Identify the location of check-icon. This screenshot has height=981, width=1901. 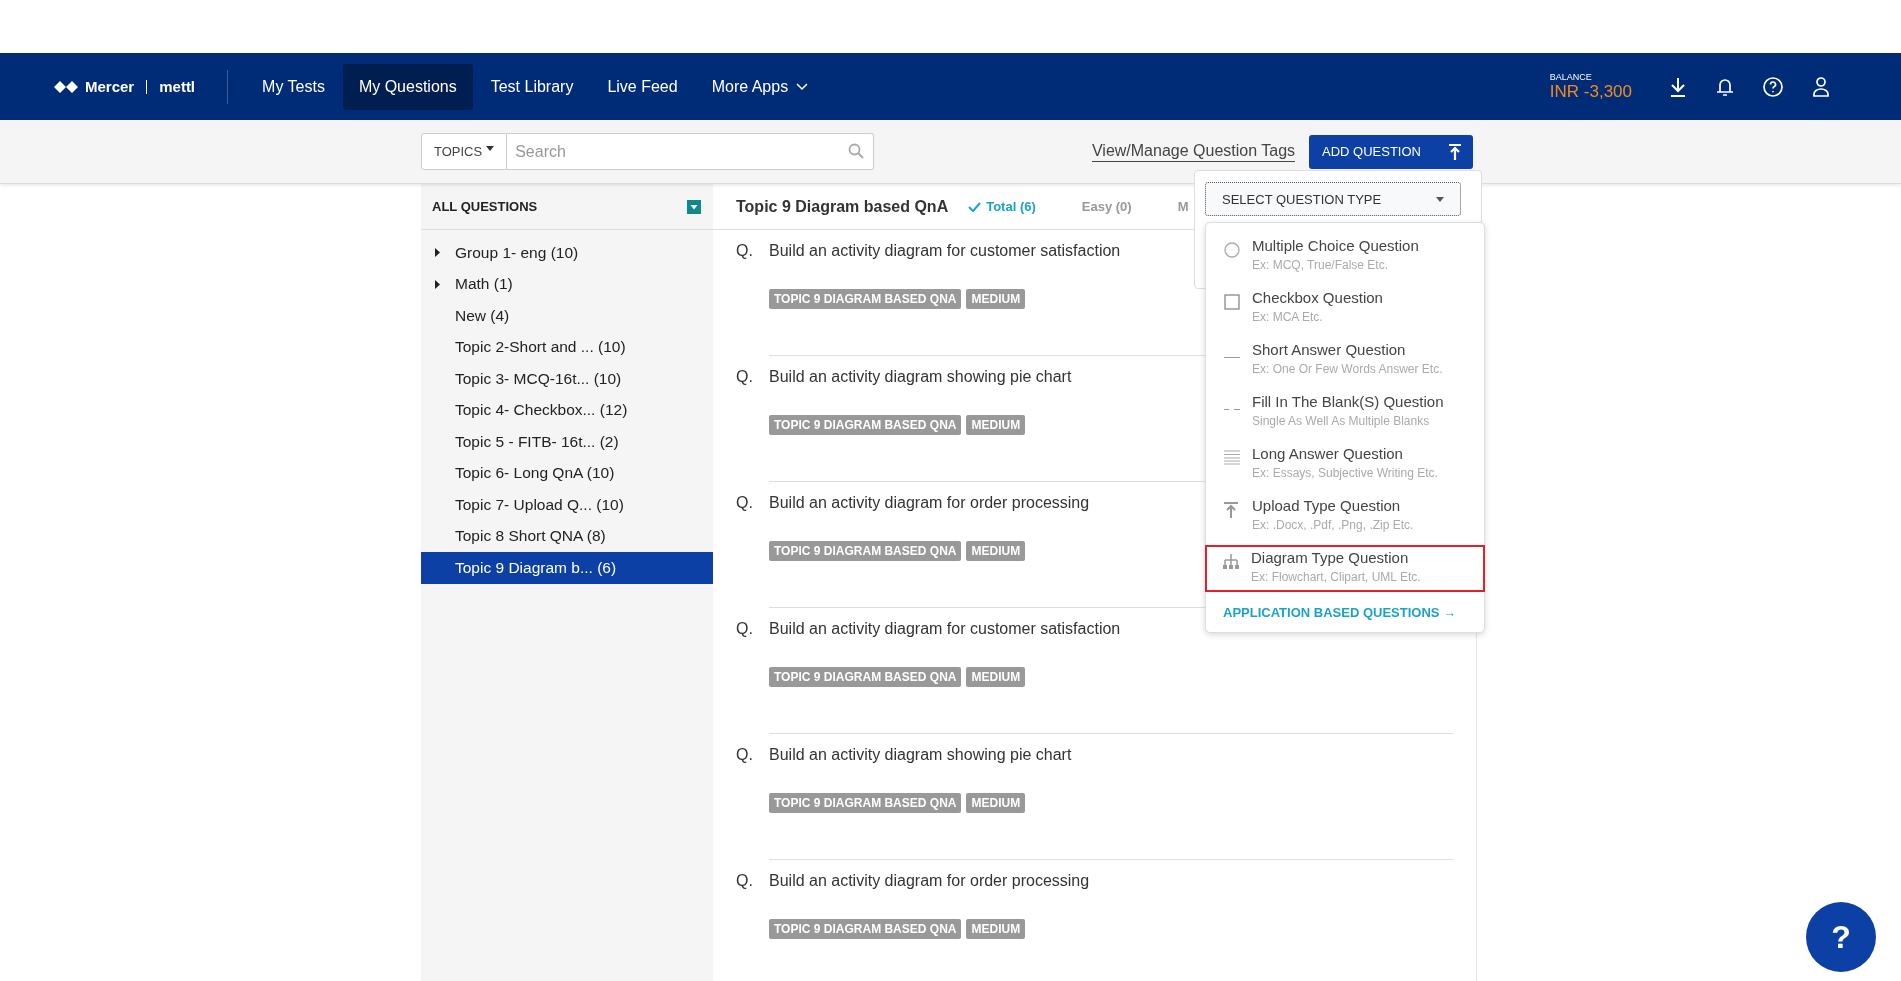
(975, 206).